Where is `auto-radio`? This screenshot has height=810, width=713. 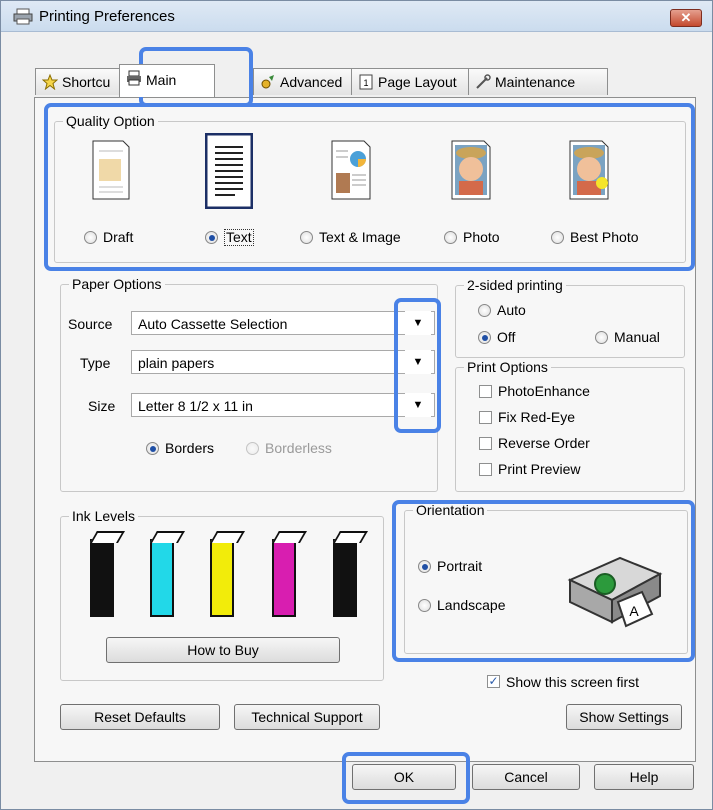 auto-radio is located at coordinates (484, 310).